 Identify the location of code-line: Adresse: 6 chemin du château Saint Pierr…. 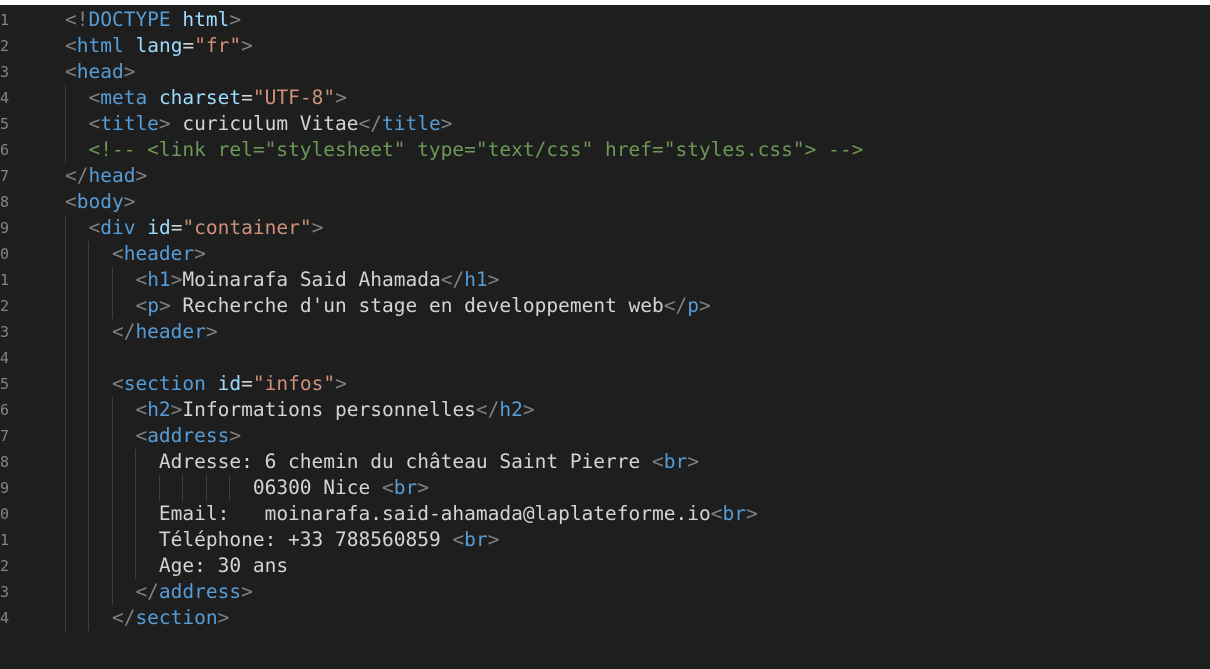
(429, 462).